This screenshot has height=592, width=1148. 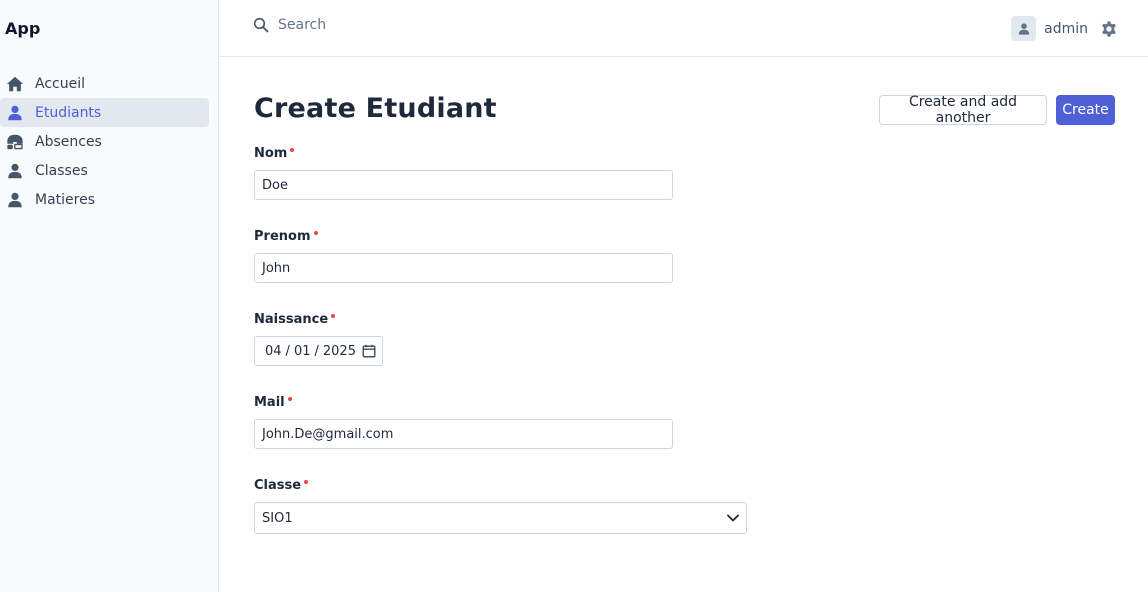 What do you see at coordinates (22, 28) in the screenshot?
I see `app-brand: App` at bounding box center [22, 28].